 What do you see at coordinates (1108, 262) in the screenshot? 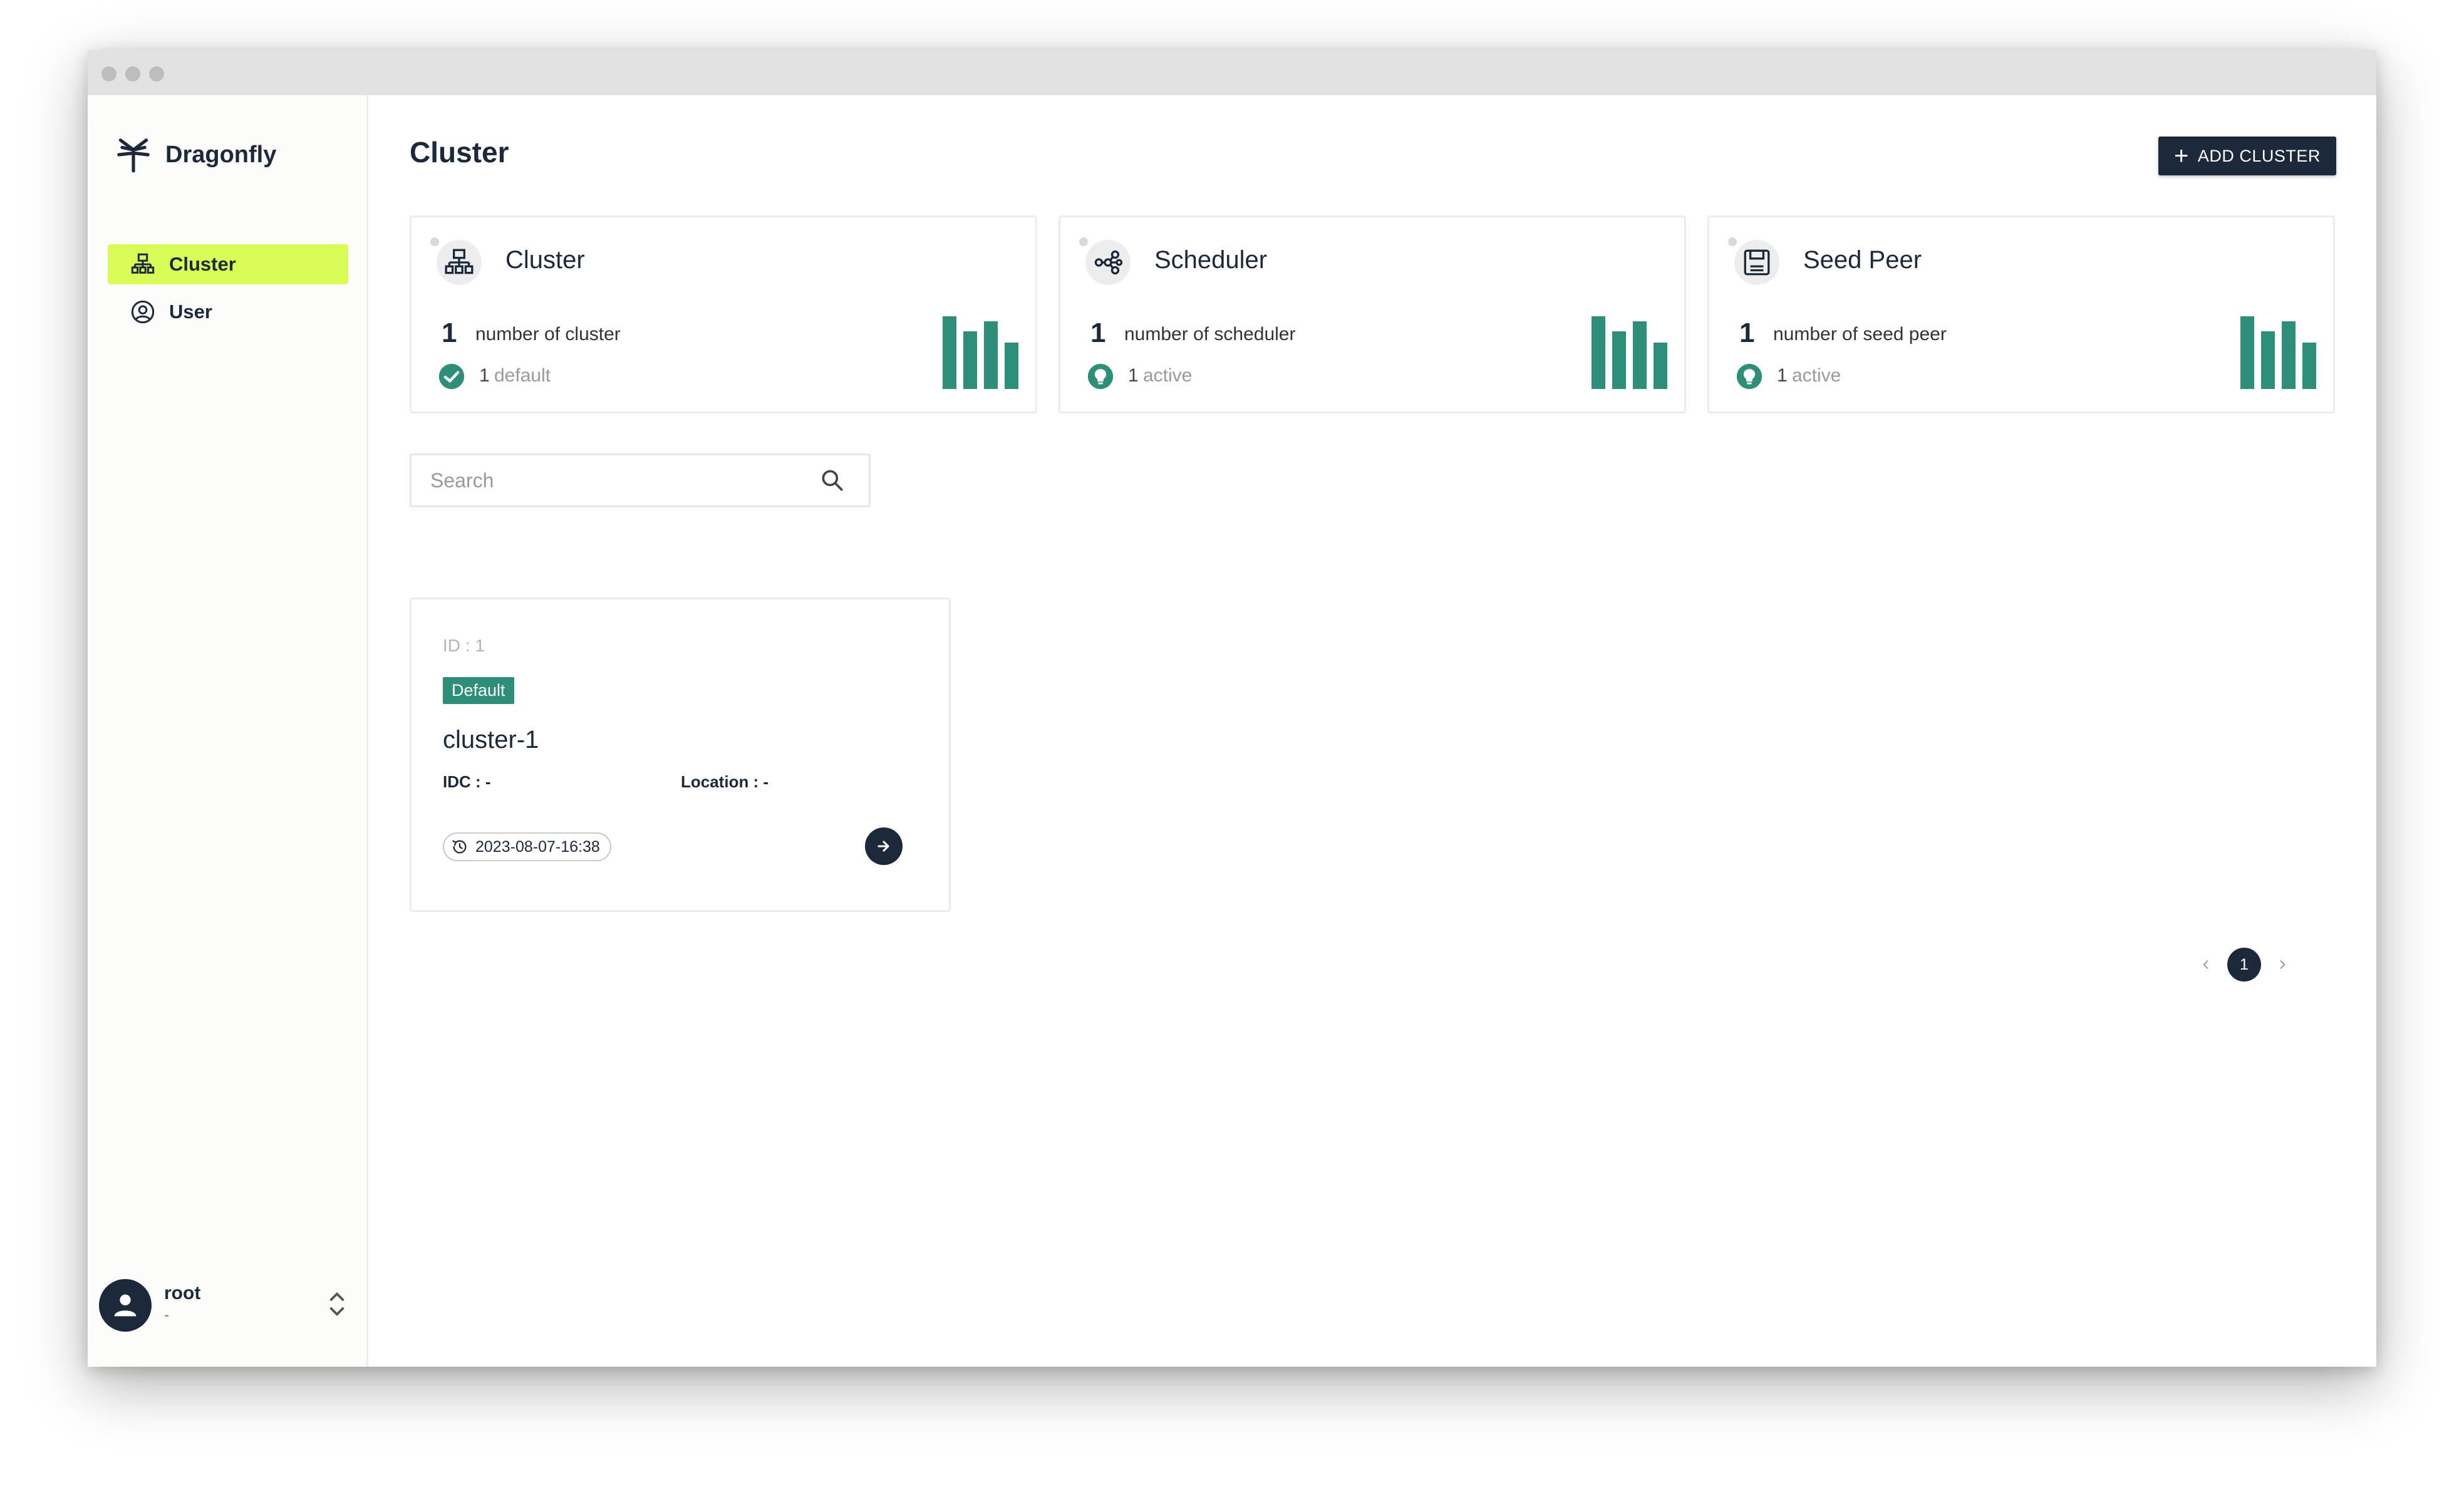
I see `scheduler-icon` at bounding box center [1108, 262].